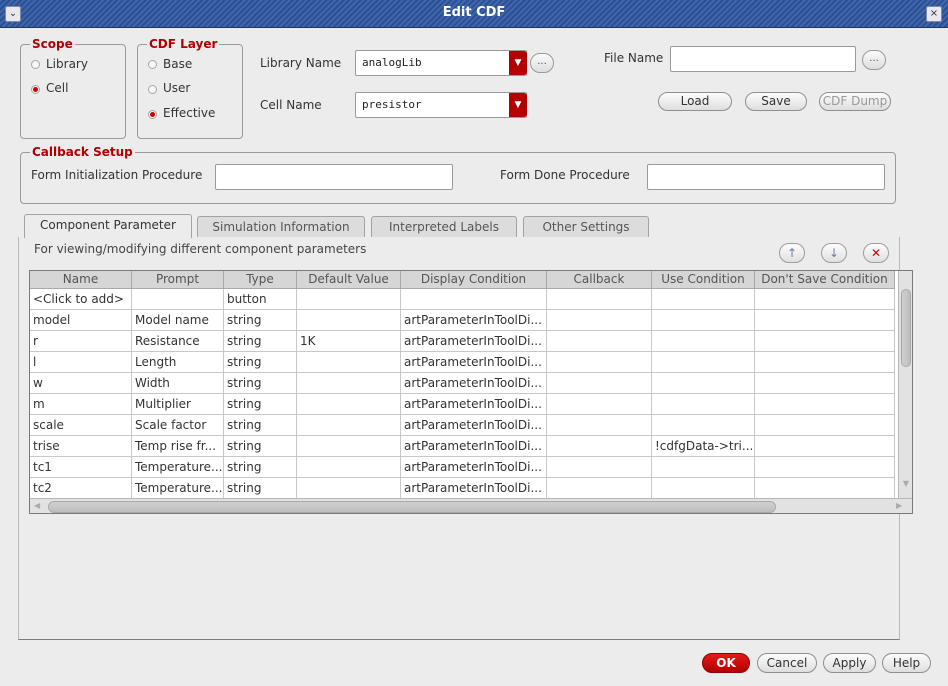  What do you see at coordinates (81, 362) in the screenshot?
I see `table-cell: l` at bounding box center [81, 362].